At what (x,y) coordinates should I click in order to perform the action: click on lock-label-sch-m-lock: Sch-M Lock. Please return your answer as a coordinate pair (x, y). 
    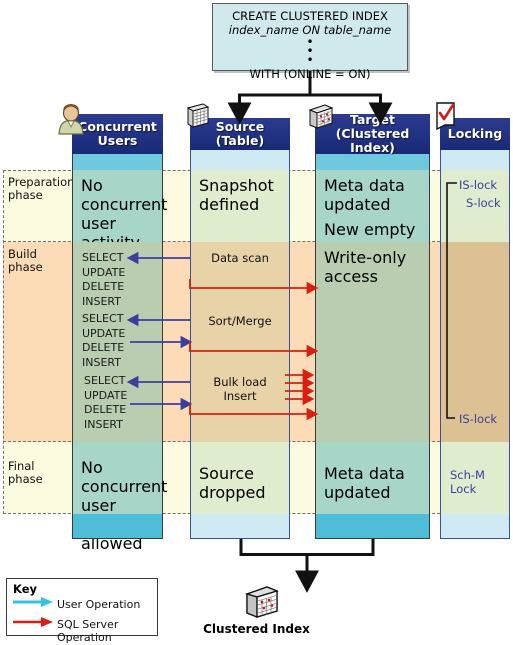
    Looking at the image, I should click on (467, 482).